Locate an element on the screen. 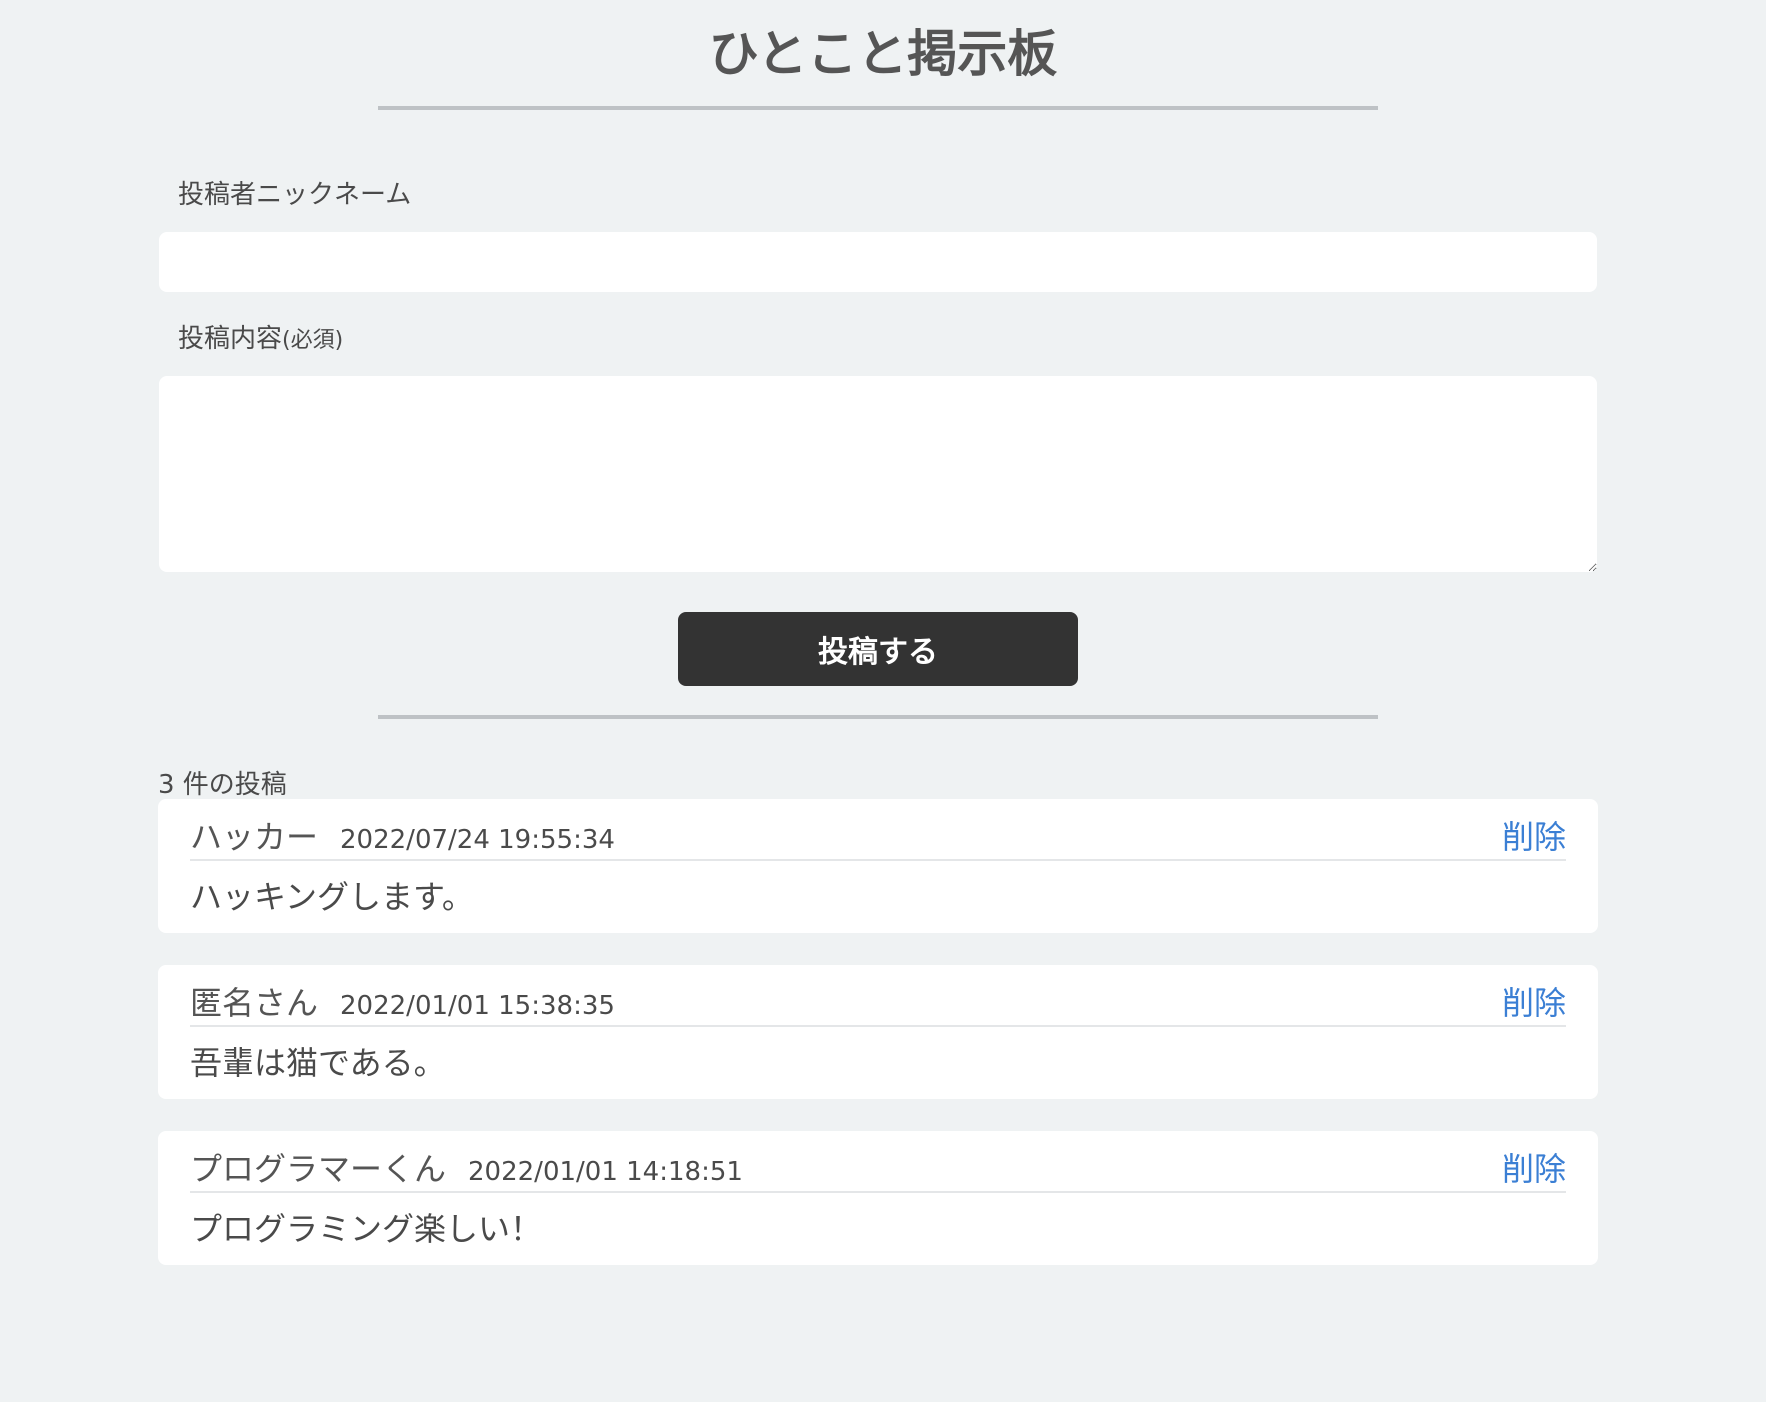  post-header: 匿名さん 2022/01/01 15:38:35 削除 is located at coordinates (878, 1005).